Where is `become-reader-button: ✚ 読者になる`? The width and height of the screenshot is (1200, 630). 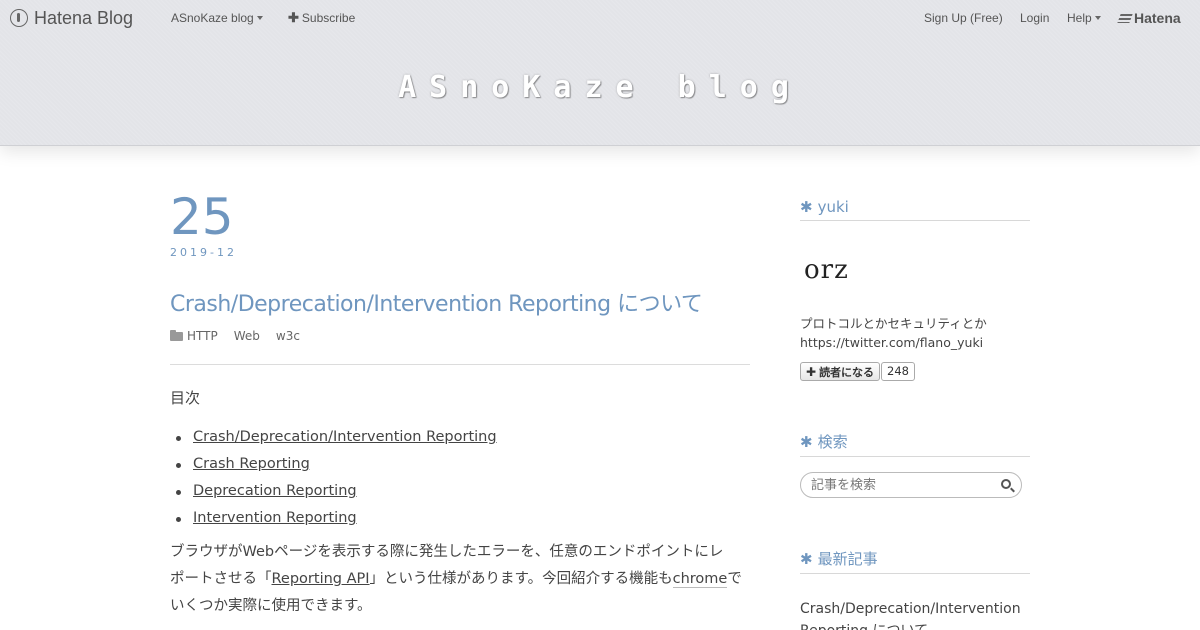 become-reader-button: ✚ 読者になる is located at coordinates (840, 371).